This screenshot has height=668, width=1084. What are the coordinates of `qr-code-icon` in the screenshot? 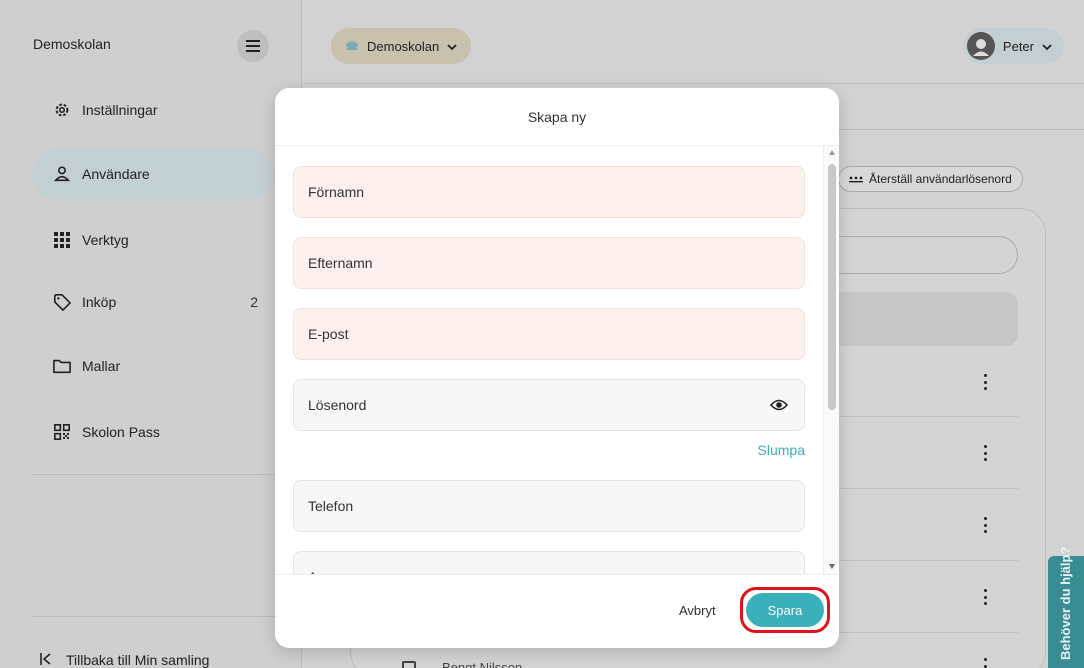 It's located at (62, 432).